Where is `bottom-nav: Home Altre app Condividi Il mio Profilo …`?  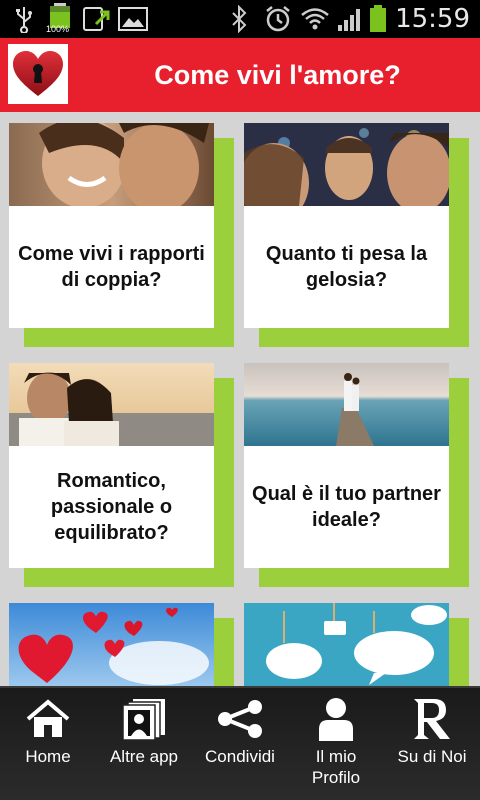
bottom-nav: Home Altre app Condividi Il mio Profilo … is located at coordinates (240, 743).